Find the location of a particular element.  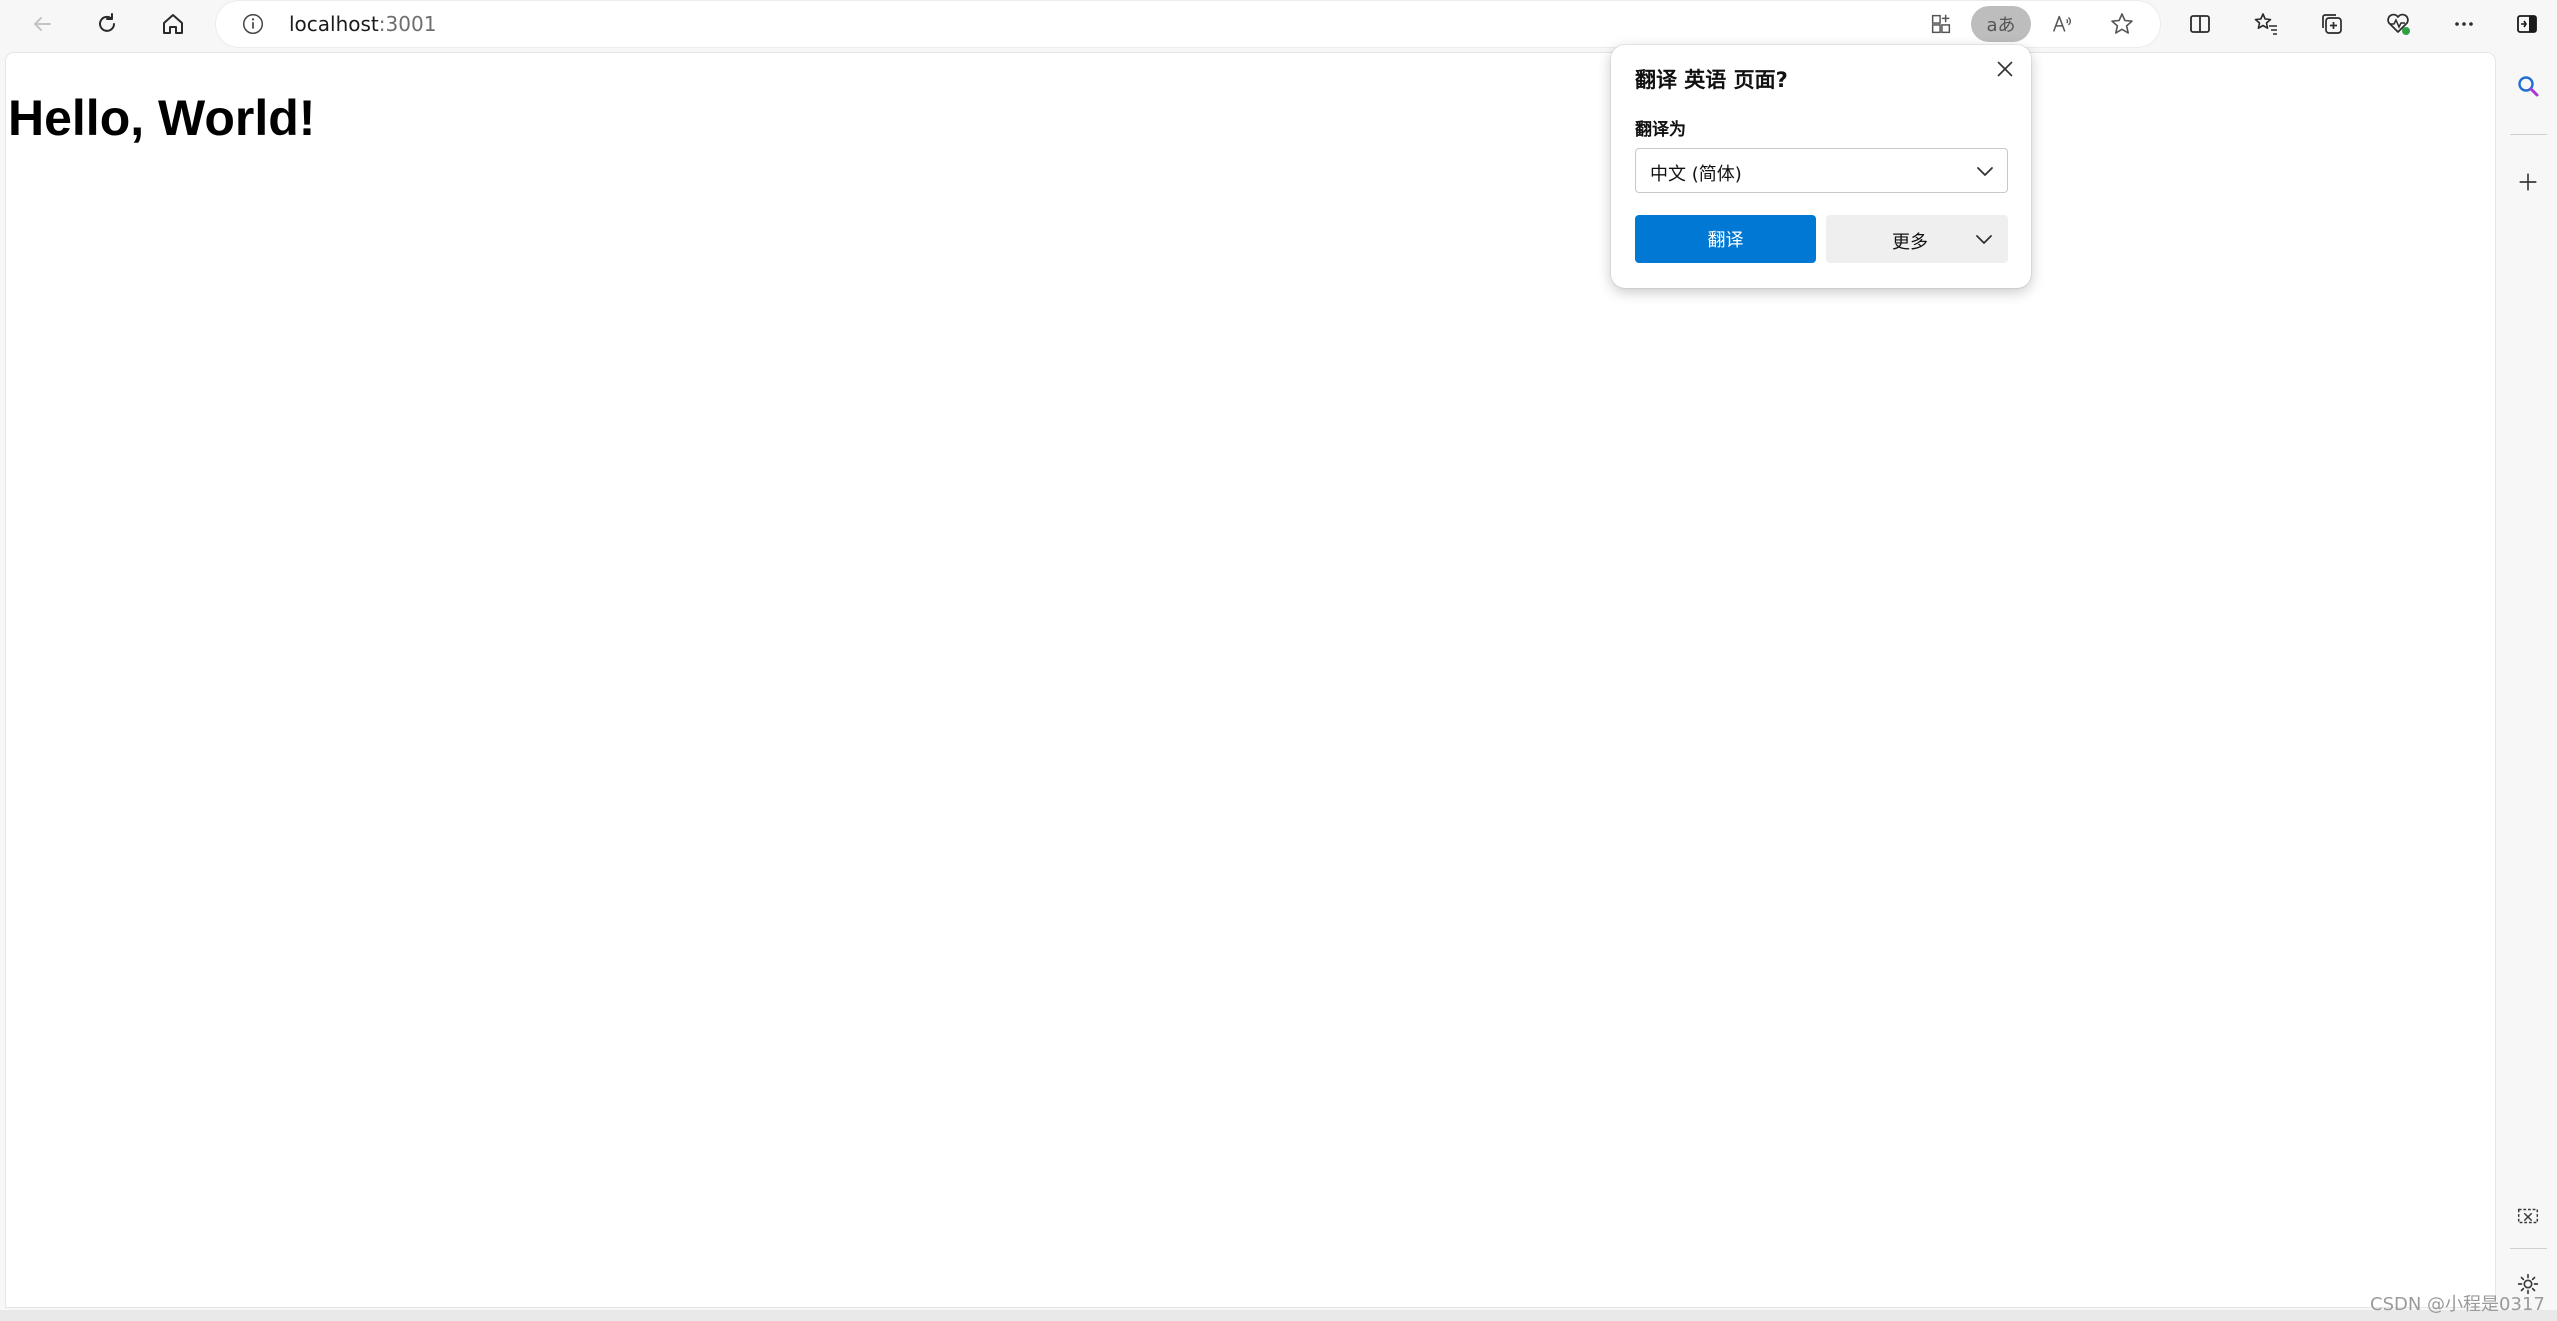

favorite-star-icon is located at coordinates (2122, 24).